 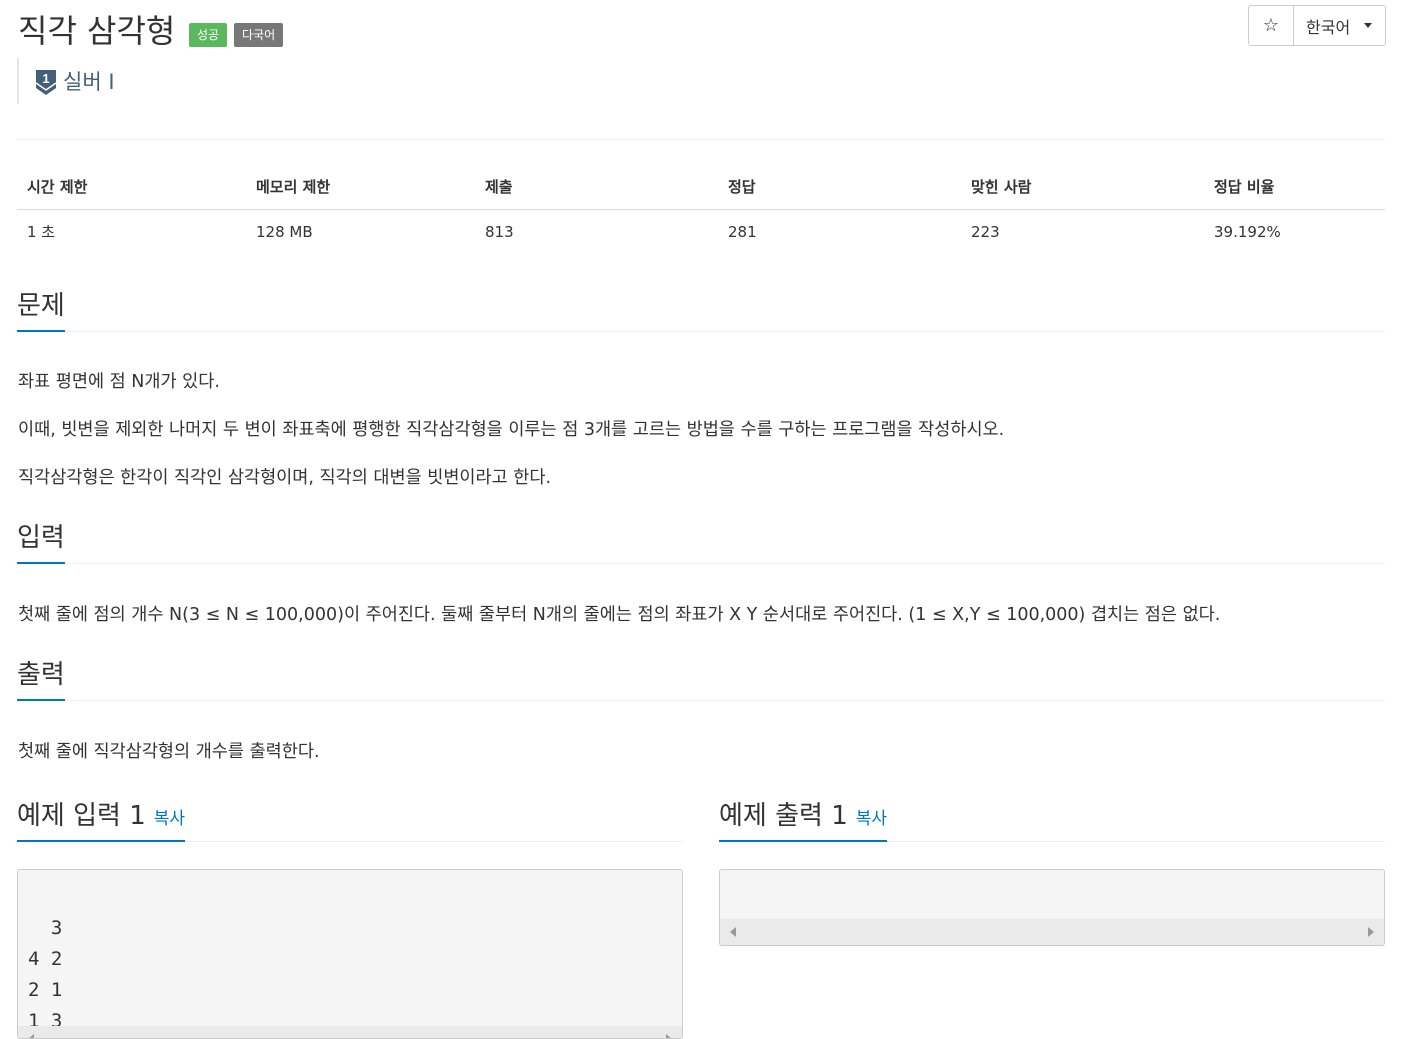 I want to click on header-accepted: 정답, so click(x=839, y=186).